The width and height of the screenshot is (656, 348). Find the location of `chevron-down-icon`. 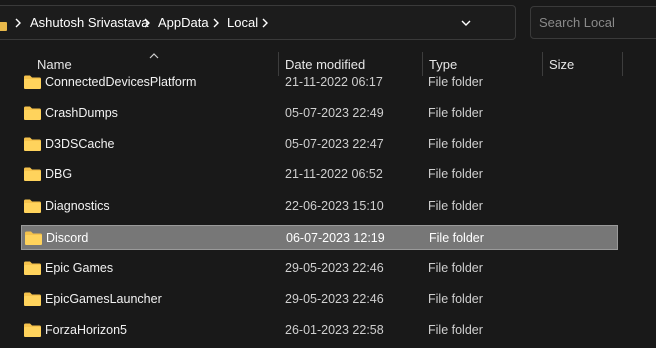

chevron-down-icon is located at coordinates (466, 23).